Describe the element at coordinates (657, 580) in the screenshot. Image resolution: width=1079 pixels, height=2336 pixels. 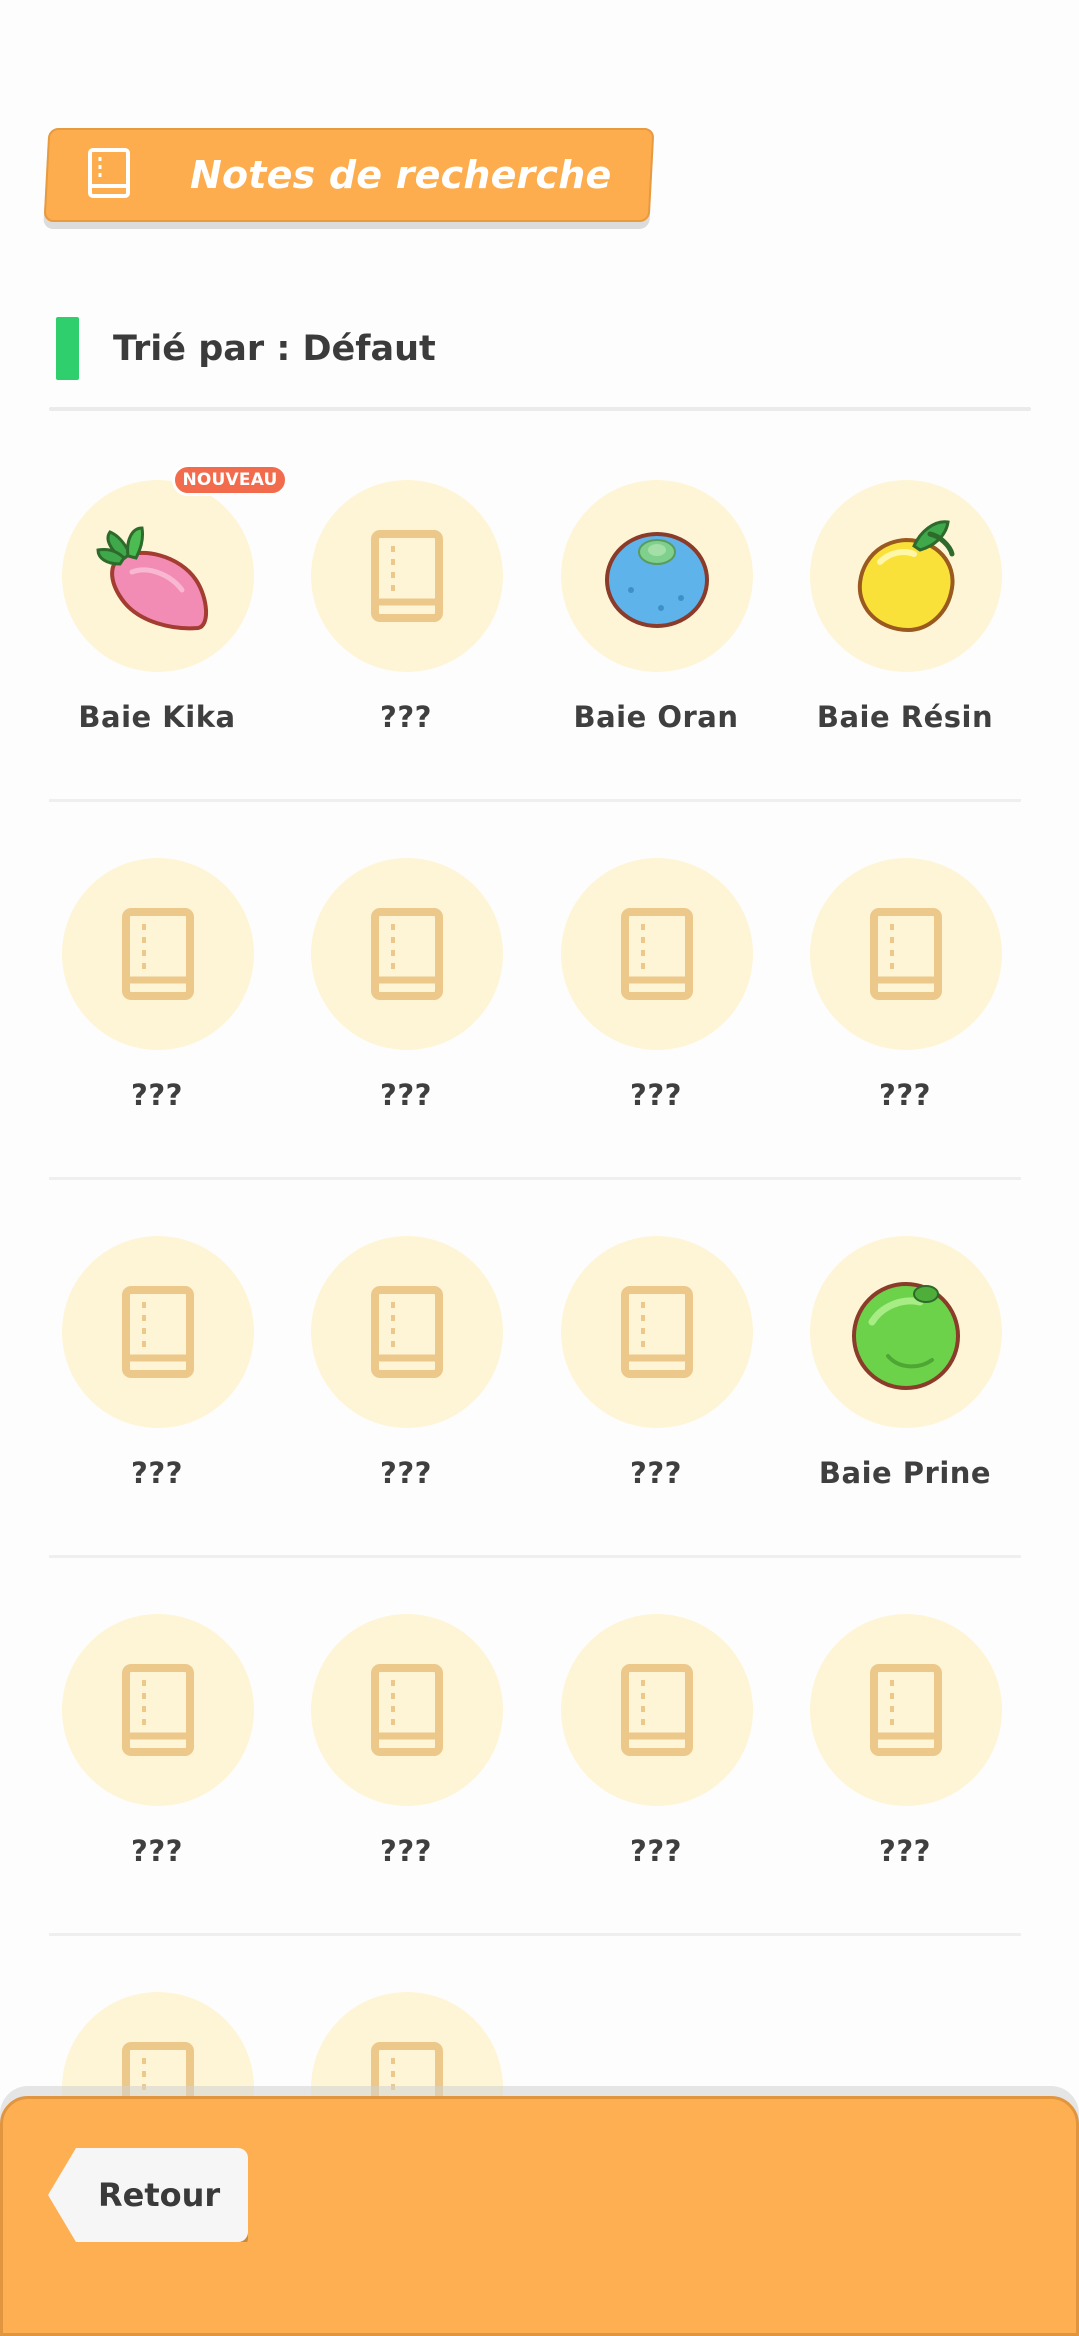
I see `blue-berry-icon` at that location.